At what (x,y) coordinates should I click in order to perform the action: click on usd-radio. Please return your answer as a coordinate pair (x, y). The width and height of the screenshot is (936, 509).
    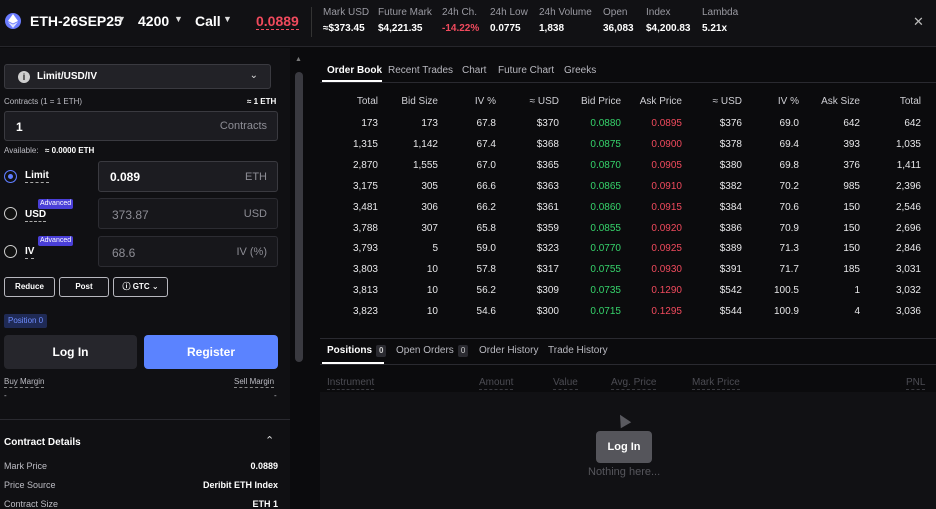
    Looking at the image, I should click on (10, 213).